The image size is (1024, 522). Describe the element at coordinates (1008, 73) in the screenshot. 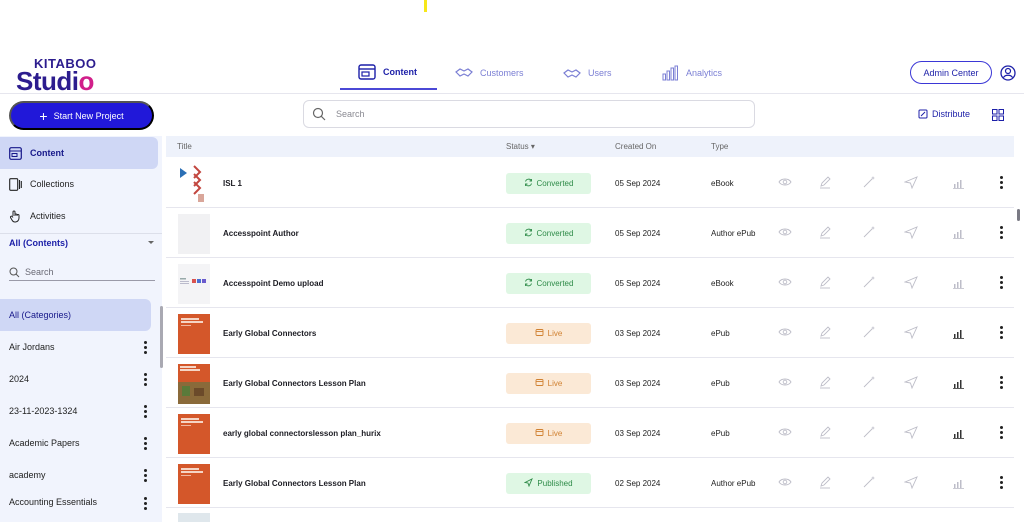

I see `user-profile-icon` at that location.